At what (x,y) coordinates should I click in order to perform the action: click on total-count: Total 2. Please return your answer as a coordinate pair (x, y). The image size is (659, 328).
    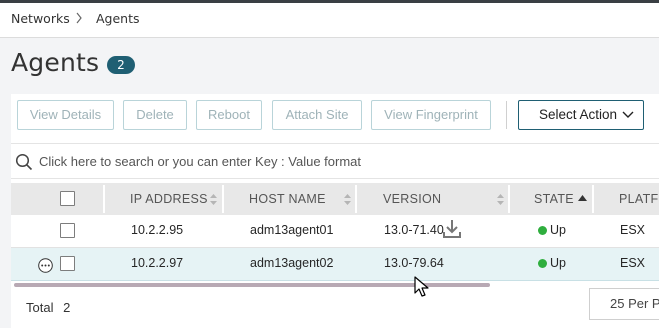
    Looking at the image, I should click on (48, 307).